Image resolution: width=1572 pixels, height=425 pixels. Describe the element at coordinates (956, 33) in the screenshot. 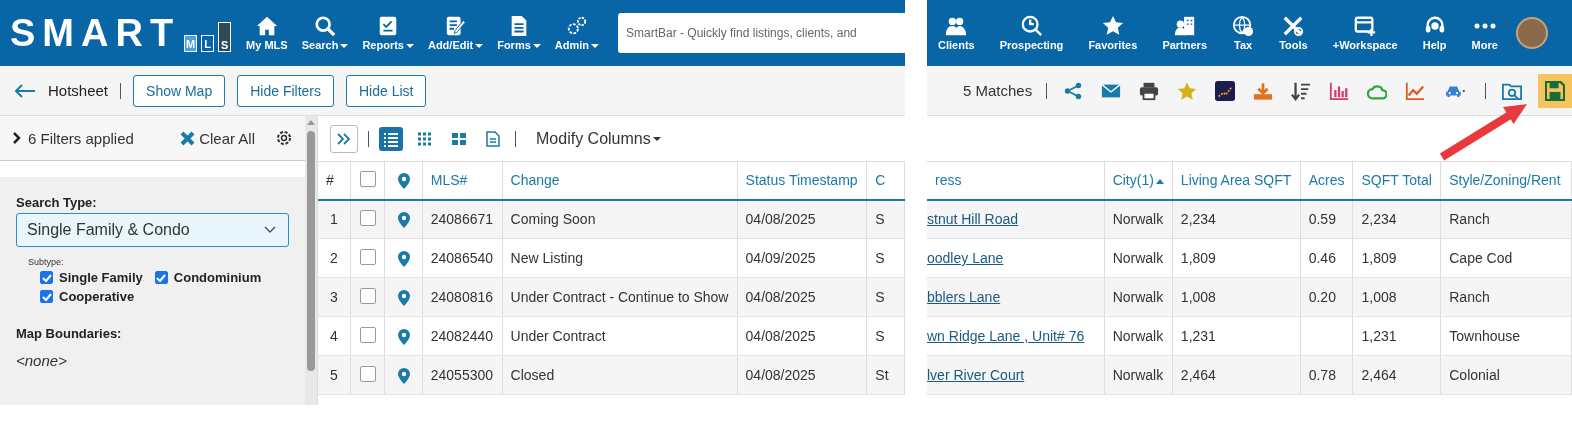

I see `nav-item: Clients` at that location.